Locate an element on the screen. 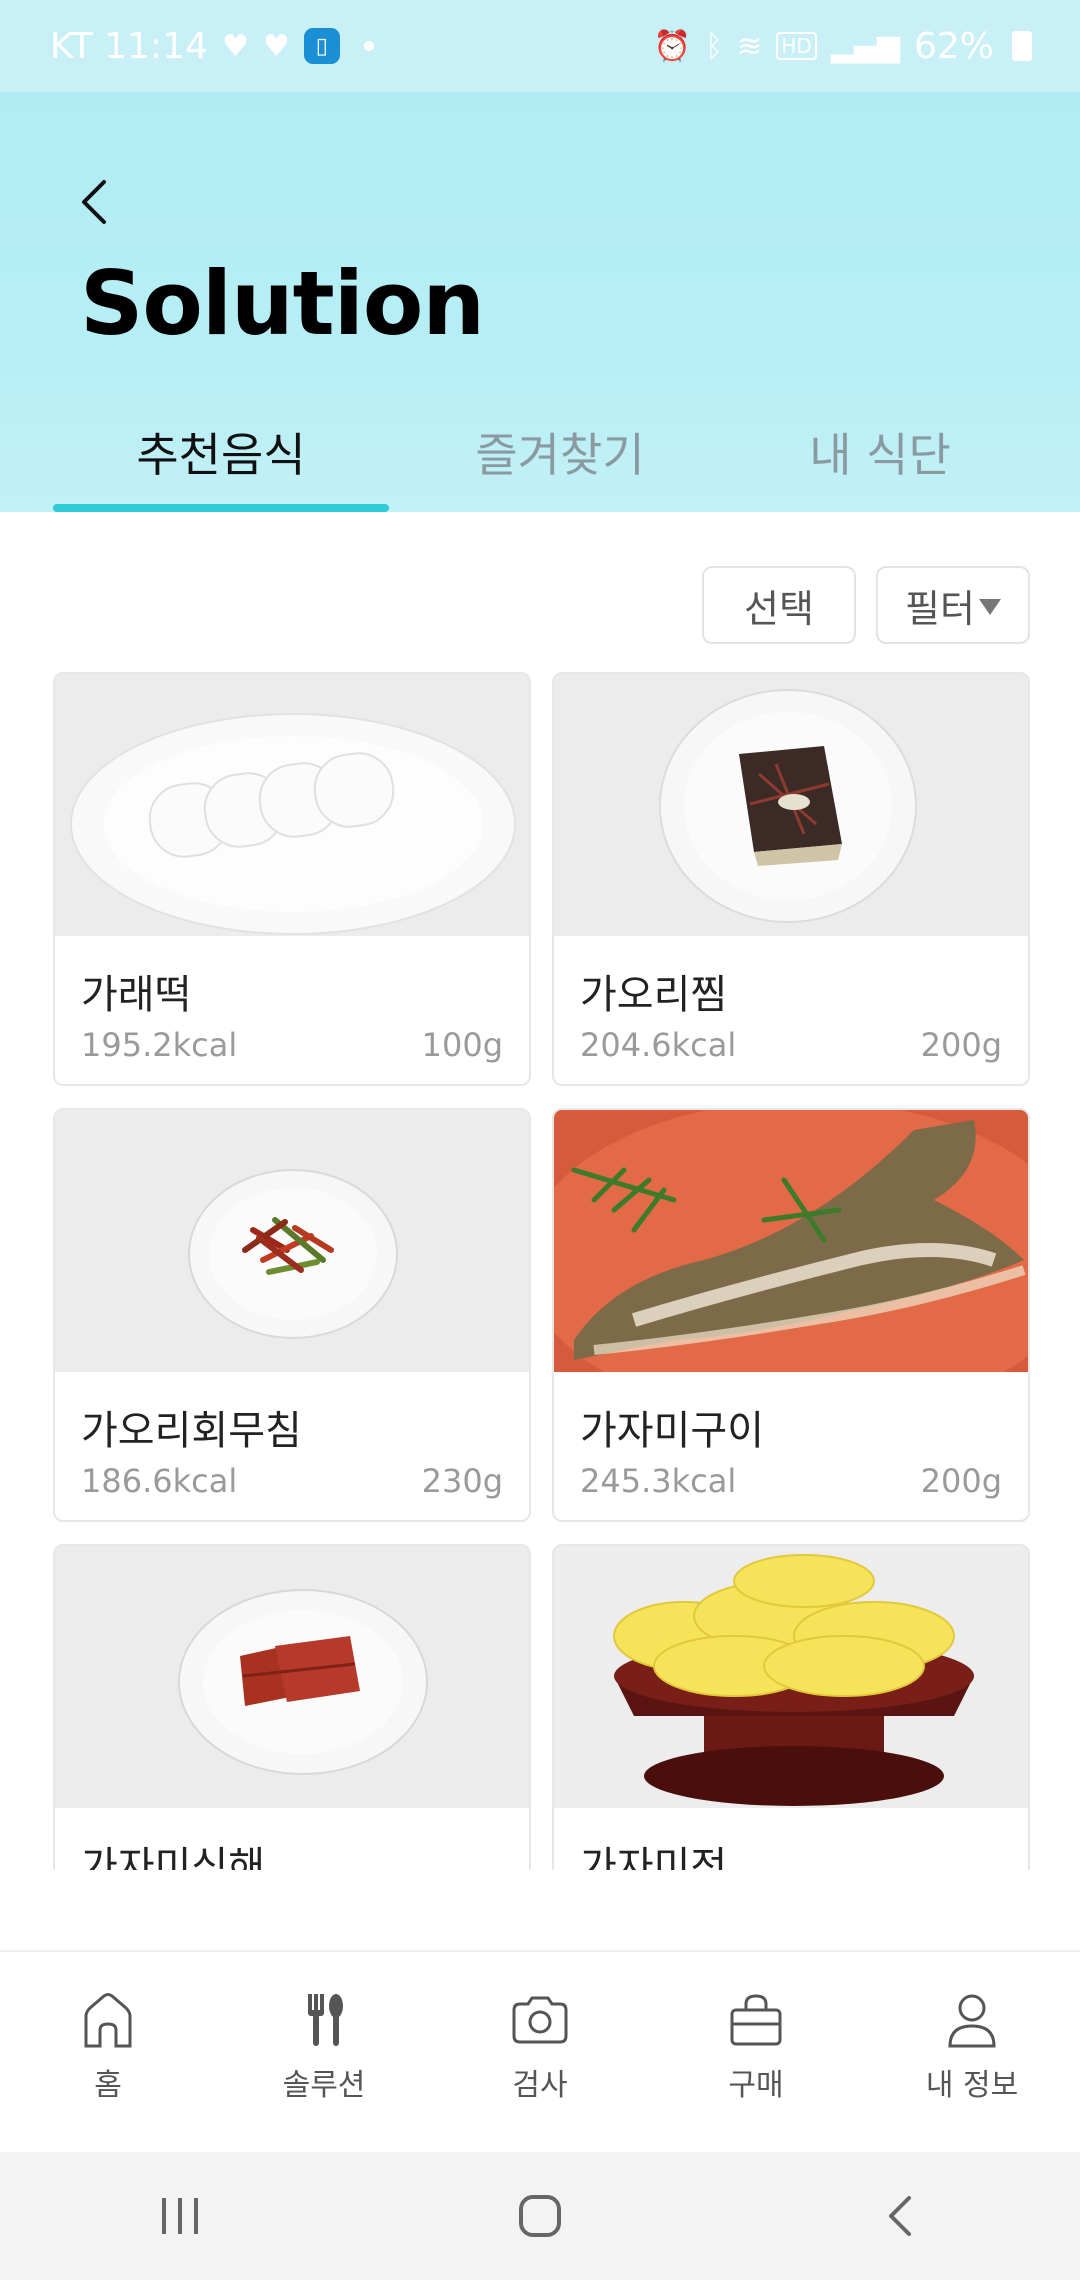 This screenshot has height=2280, width=1080. food-weight: 230g is located at coordinates (462, 1481).